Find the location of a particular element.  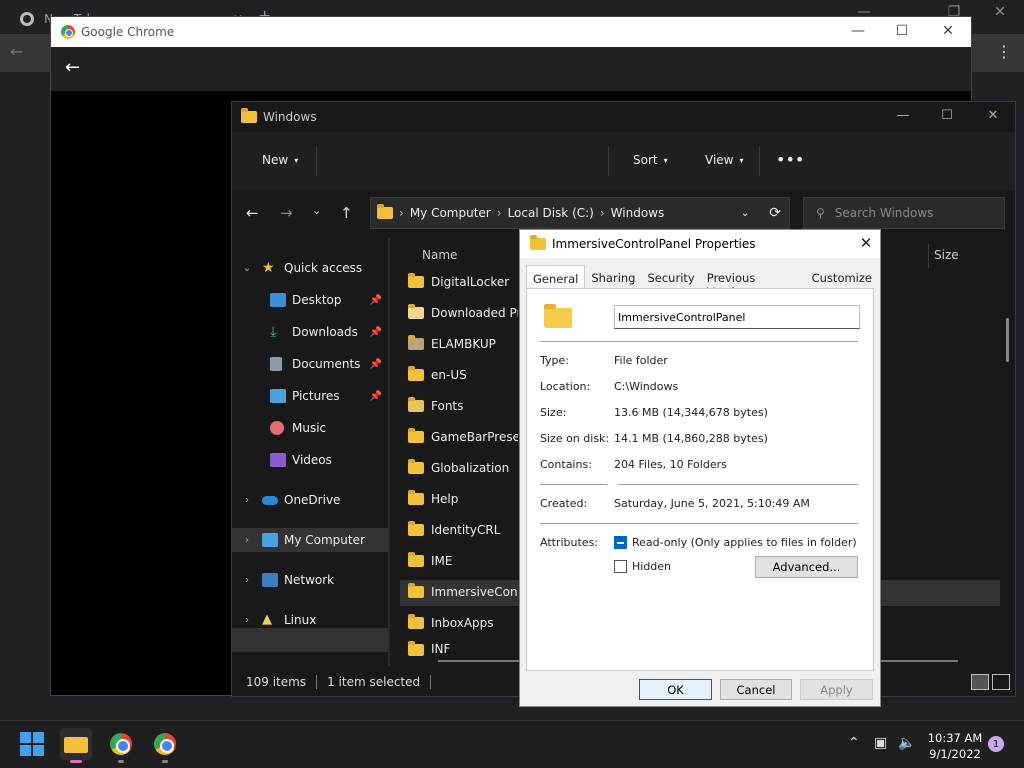

tab-sharing: Sharing is located at coordinates (613, 277).